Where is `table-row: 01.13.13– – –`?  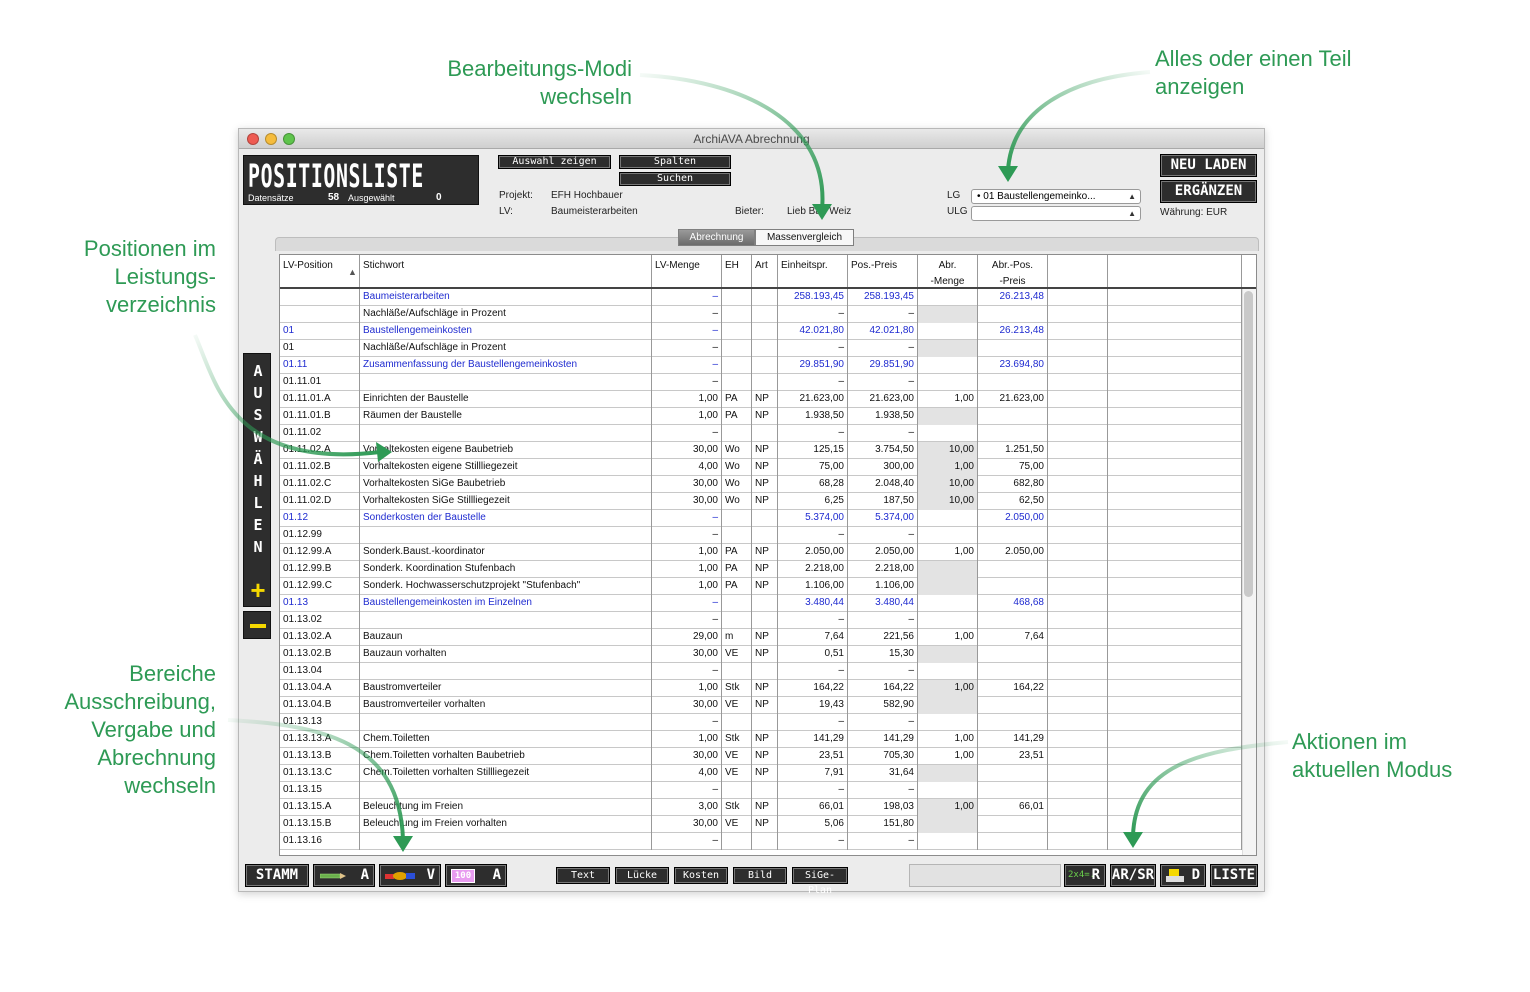
table-row: 01.13.13– – – is located at coordinates (761, 722).